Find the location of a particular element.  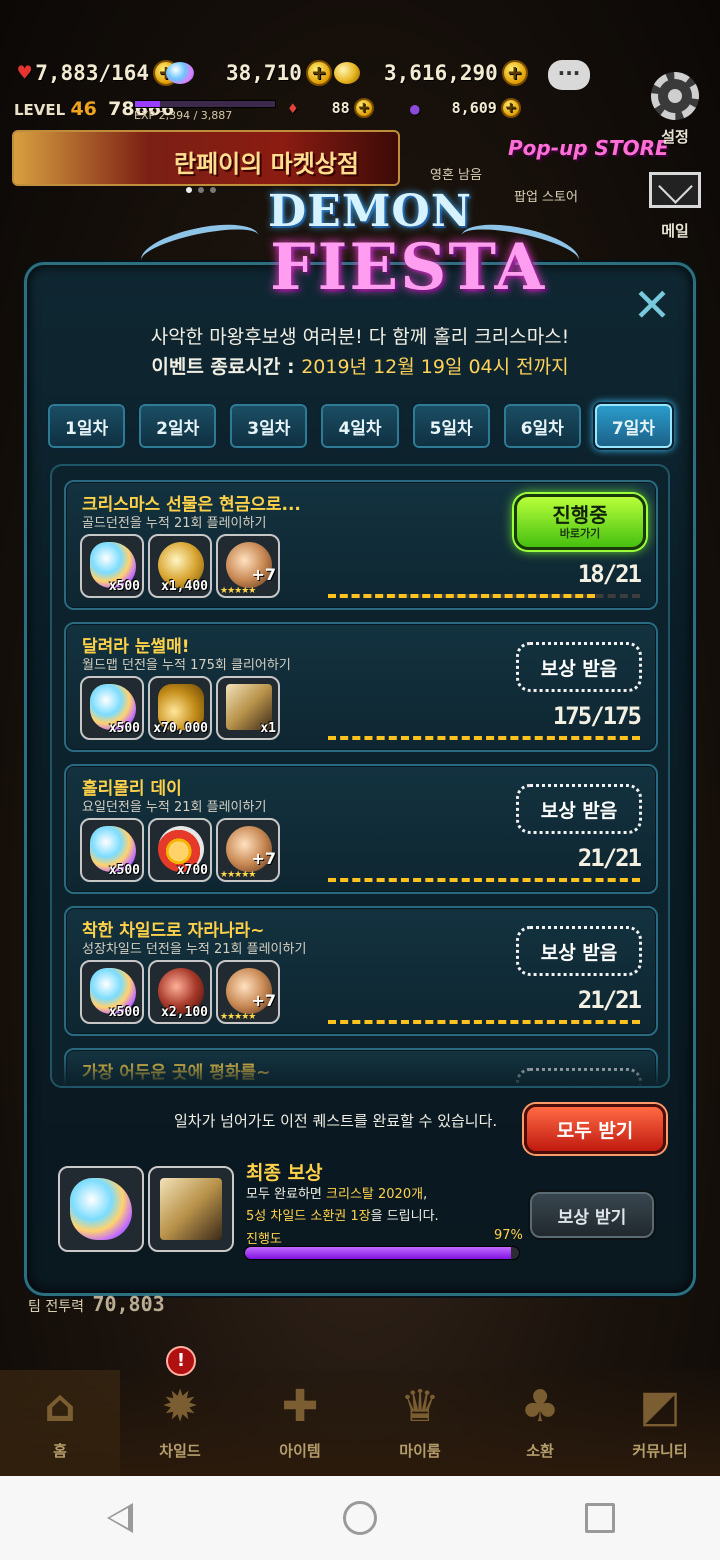

system-navigation-bar is located at coordinates (360, 1518).